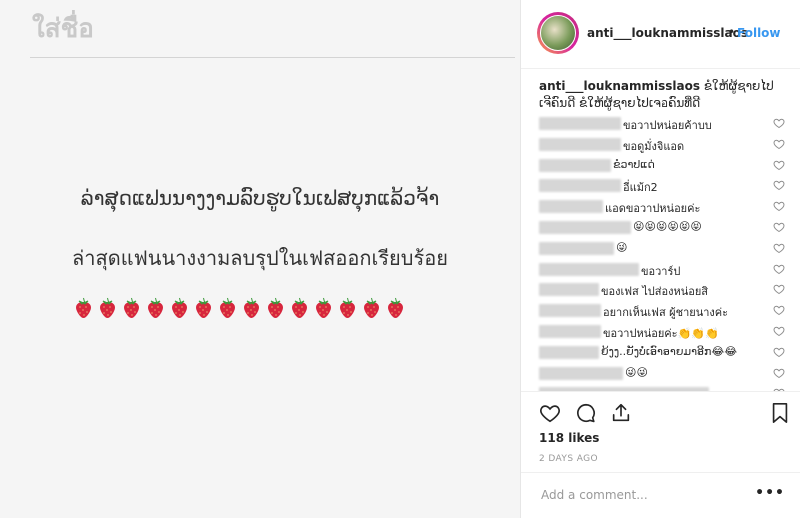 The height and width of the screenshot is (519, 800). I want to click on action-bar, so click(660, 408).